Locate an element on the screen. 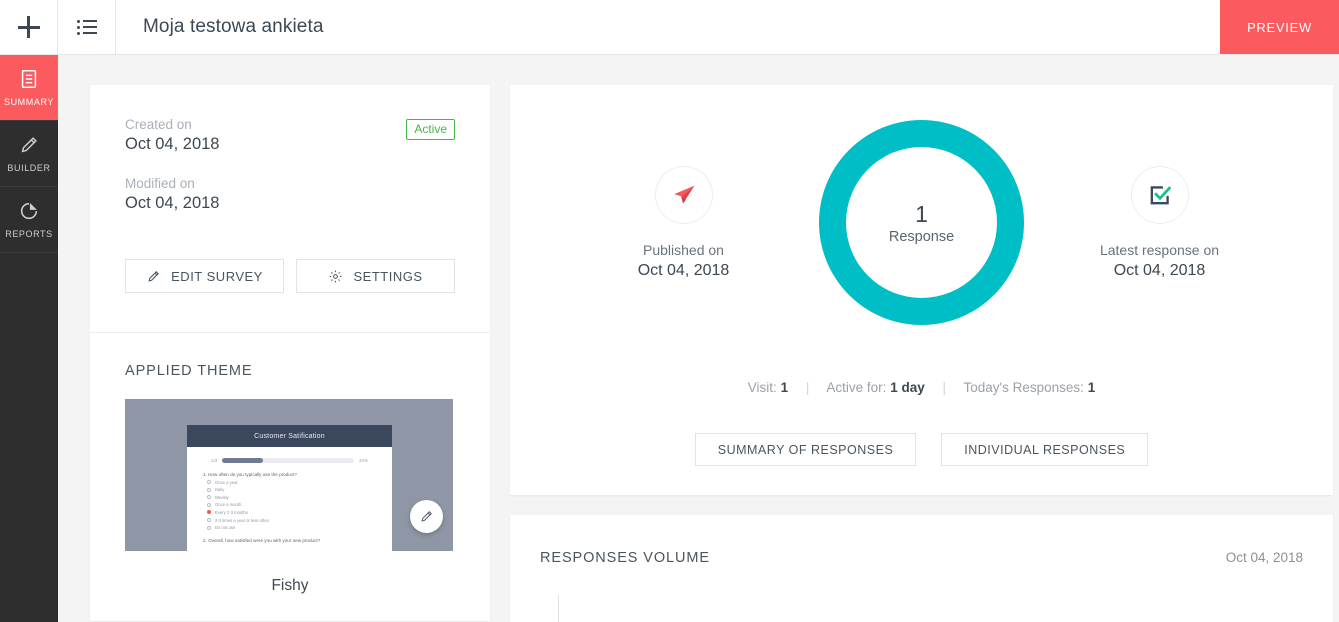 The image size is (1339, 622). progress-prefix: 1/3 is located at coordinates (214, 460).